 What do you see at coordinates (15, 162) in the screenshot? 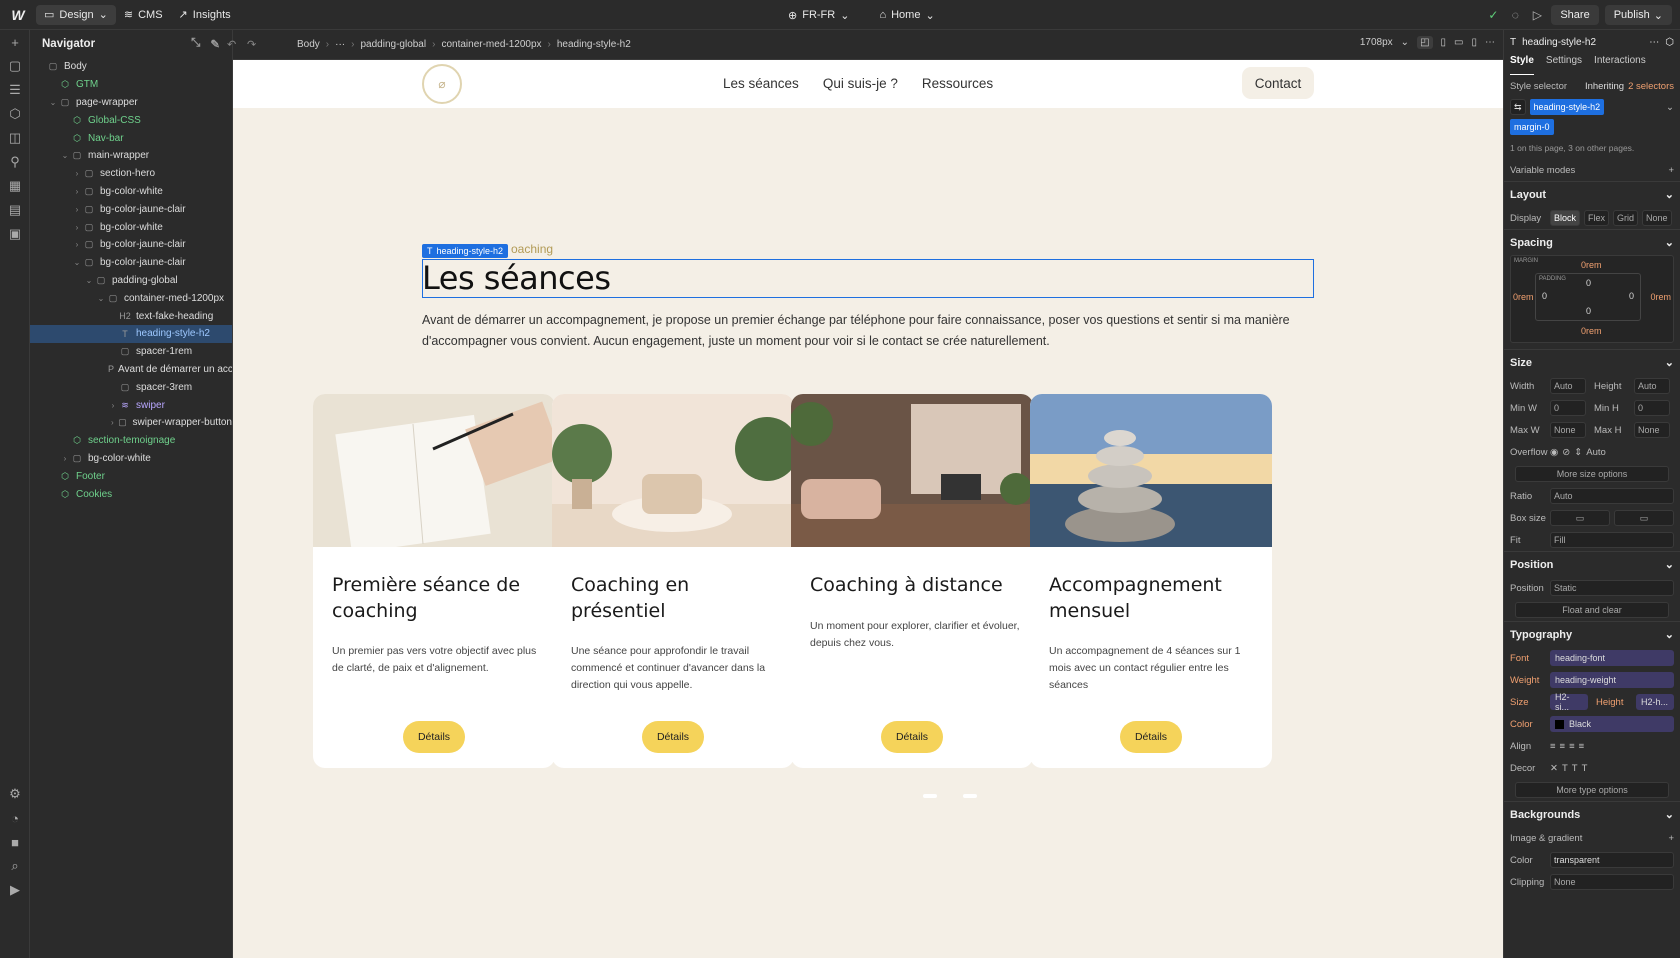
I see `styles-icon: ⚲` at bounding box center [15, 162].